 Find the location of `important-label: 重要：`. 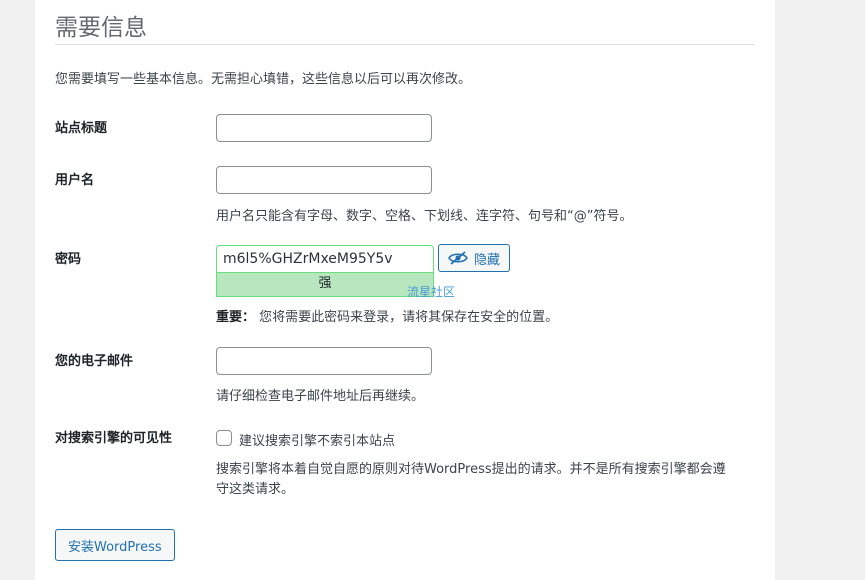

important-label: 重要： is located at coordinates (236, 317).